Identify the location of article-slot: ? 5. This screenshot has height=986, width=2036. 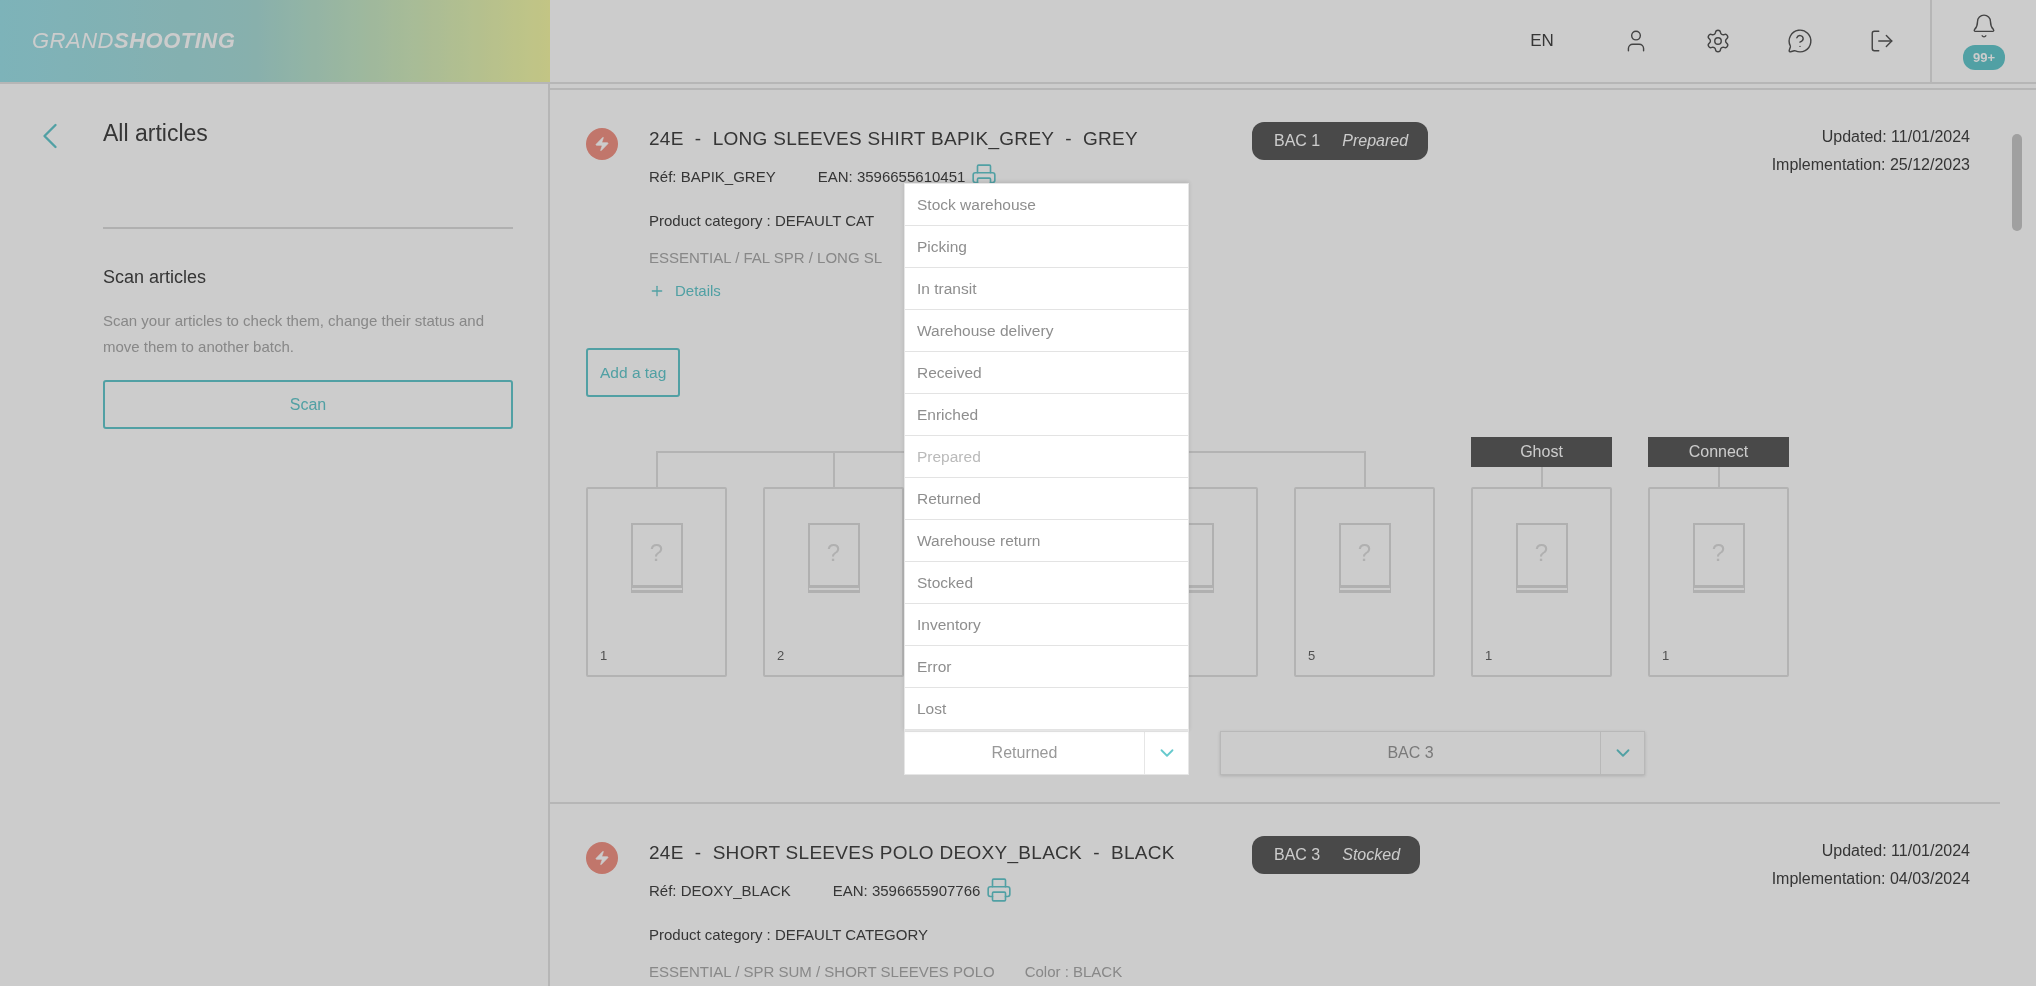
(1364, 582).